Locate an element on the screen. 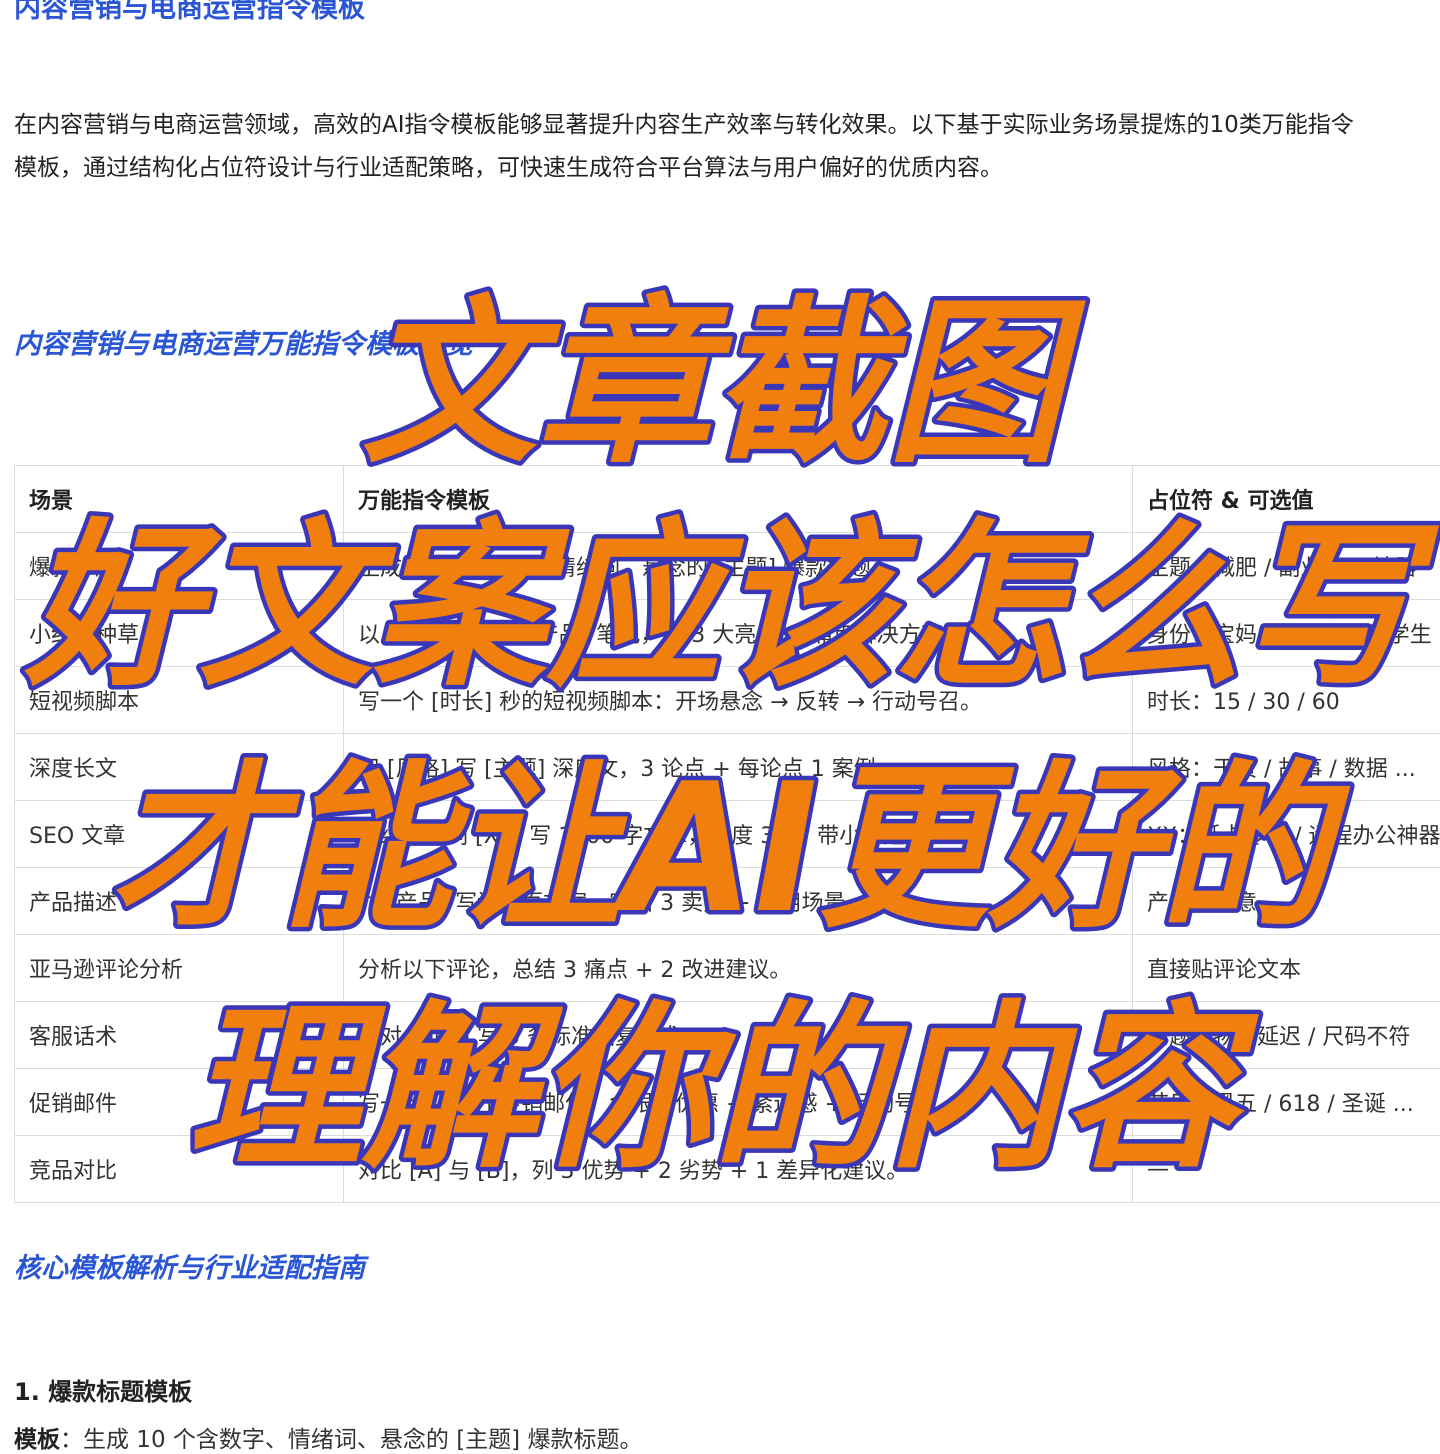  overlay-line-1: 文章截图 is located at coordinates (724, 383).